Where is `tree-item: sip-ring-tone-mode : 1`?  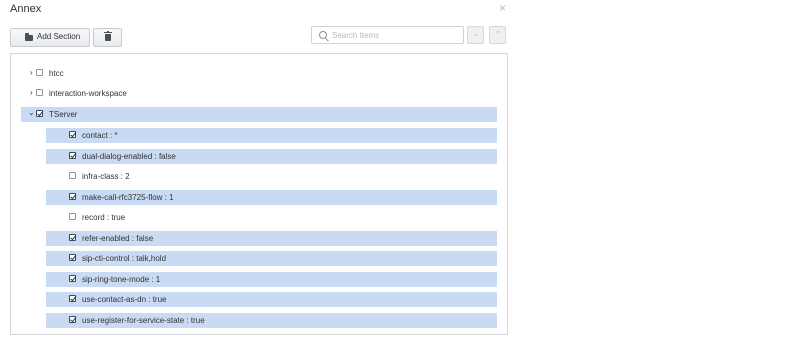 tree-item: sip-ring-tone-mode : 1 is located at coordinates (271, 279).